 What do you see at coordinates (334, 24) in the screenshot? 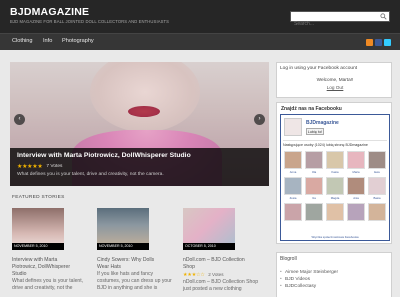
I see `search-input` at bounding box center [334, 24].